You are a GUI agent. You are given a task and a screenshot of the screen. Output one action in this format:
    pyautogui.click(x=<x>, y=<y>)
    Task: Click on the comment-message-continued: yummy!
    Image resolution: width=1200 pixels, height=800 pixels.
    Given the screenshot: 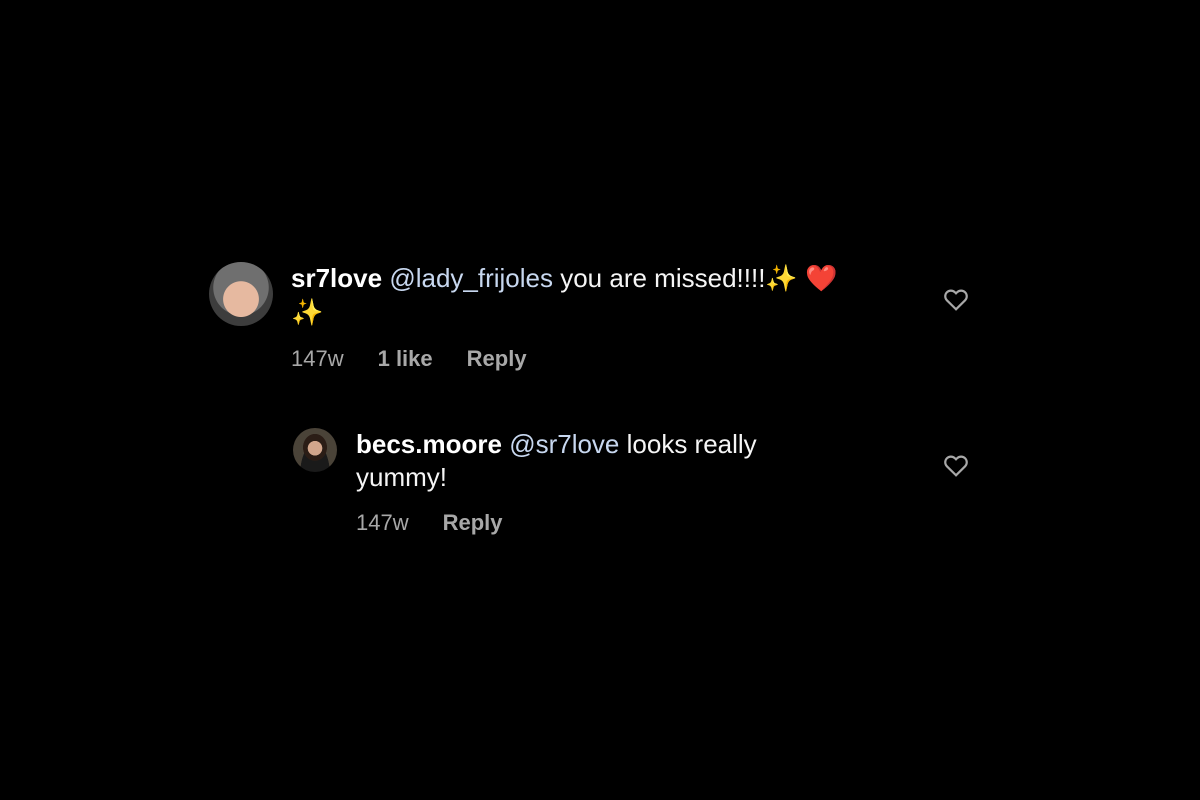 What is the action you would take?
    pyautogui.click(x=401, y=477)
    